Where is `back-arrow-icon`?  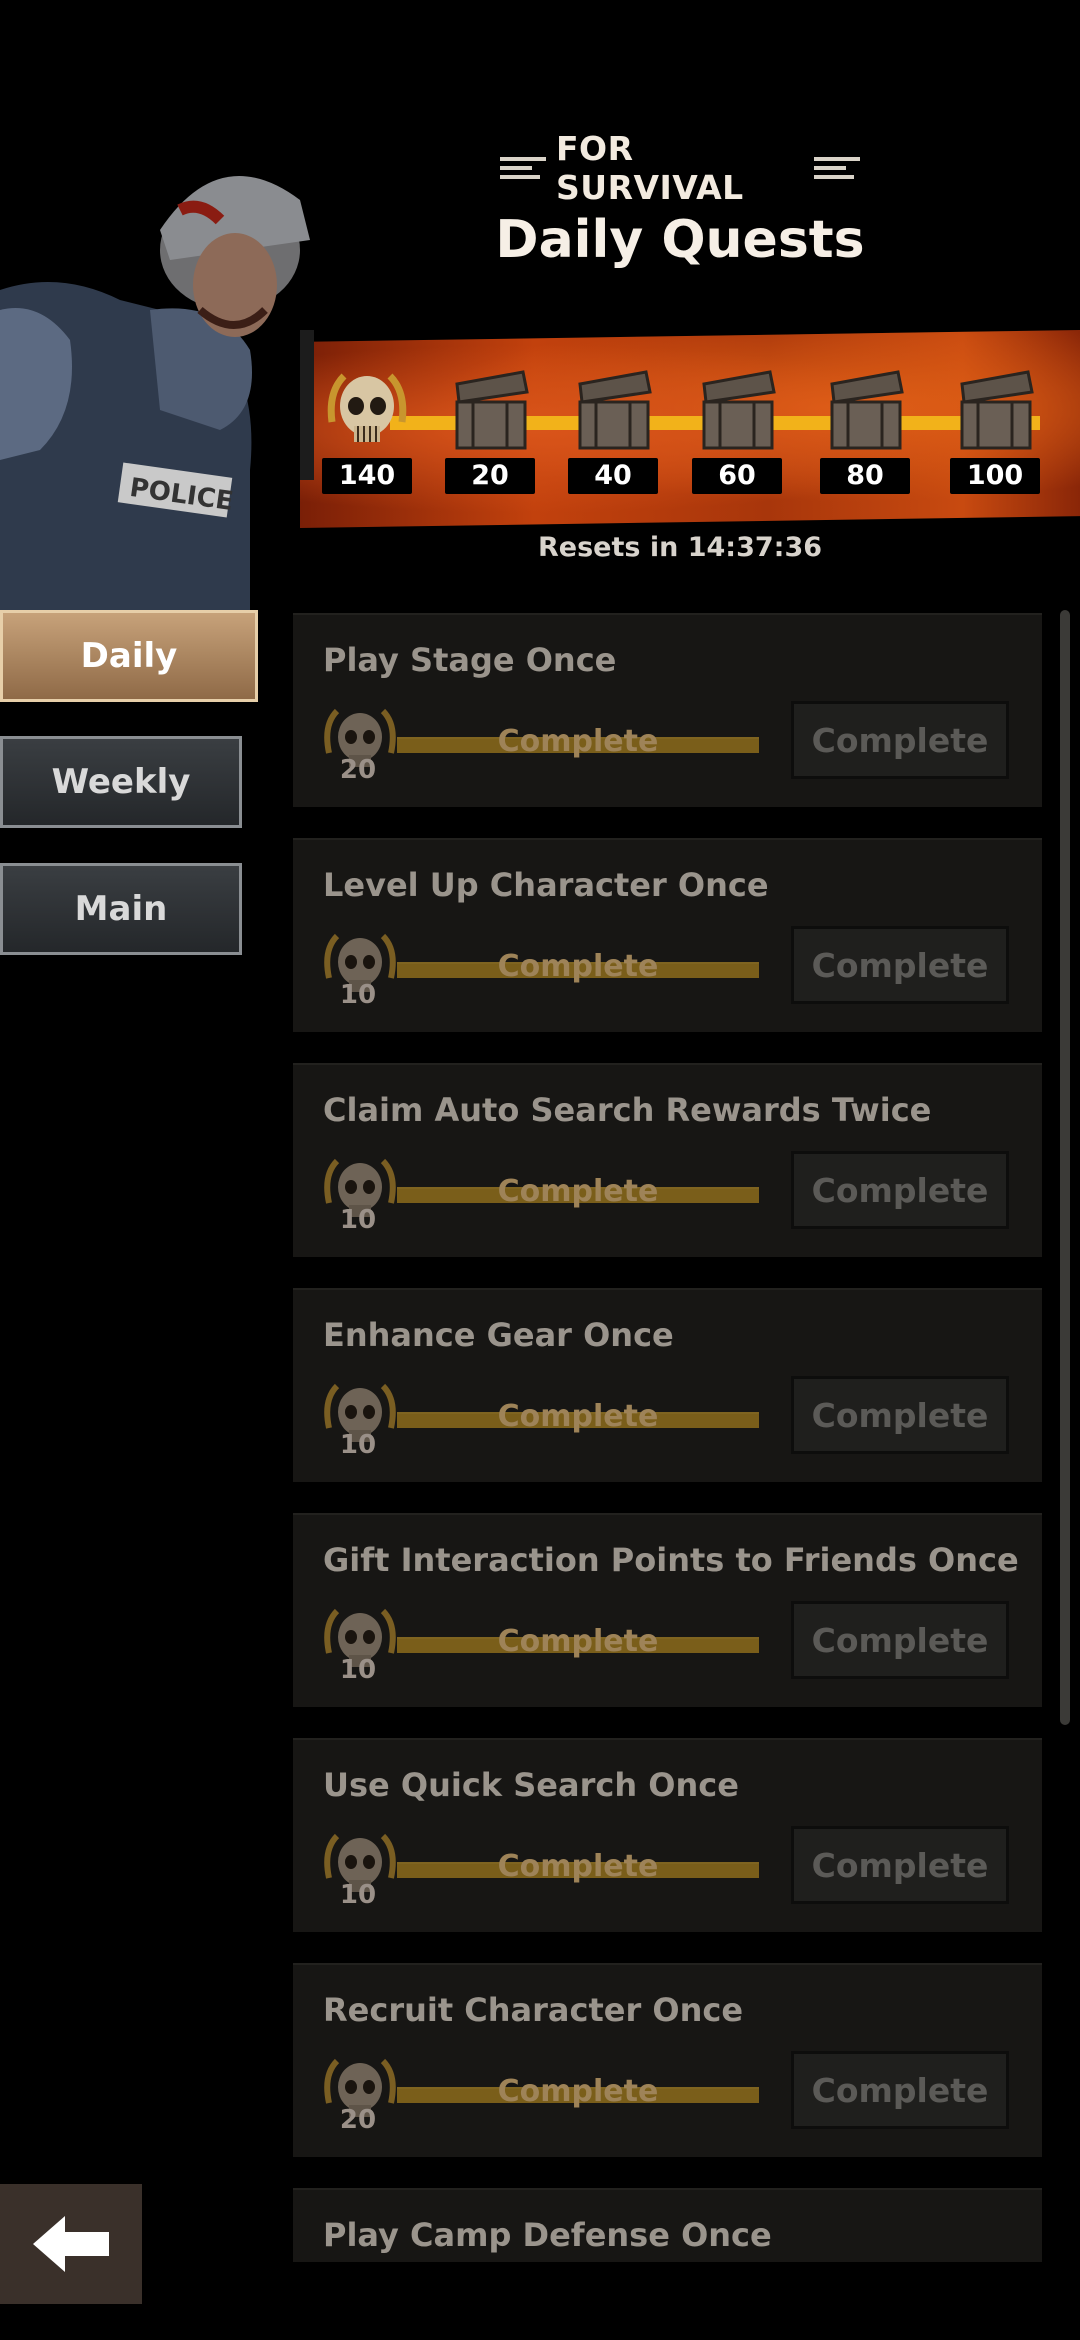
back-arrow-icon is located at coordinates (71, 2244).